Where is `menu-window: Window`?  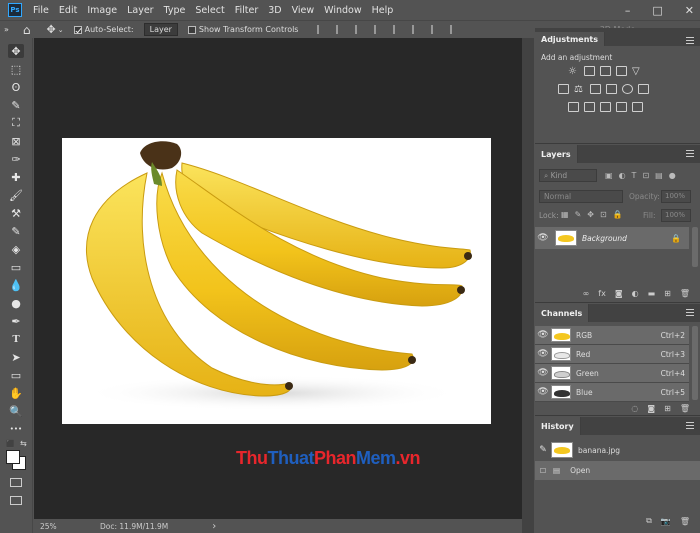 menu-window: Window is located at coordinates (342, 10).